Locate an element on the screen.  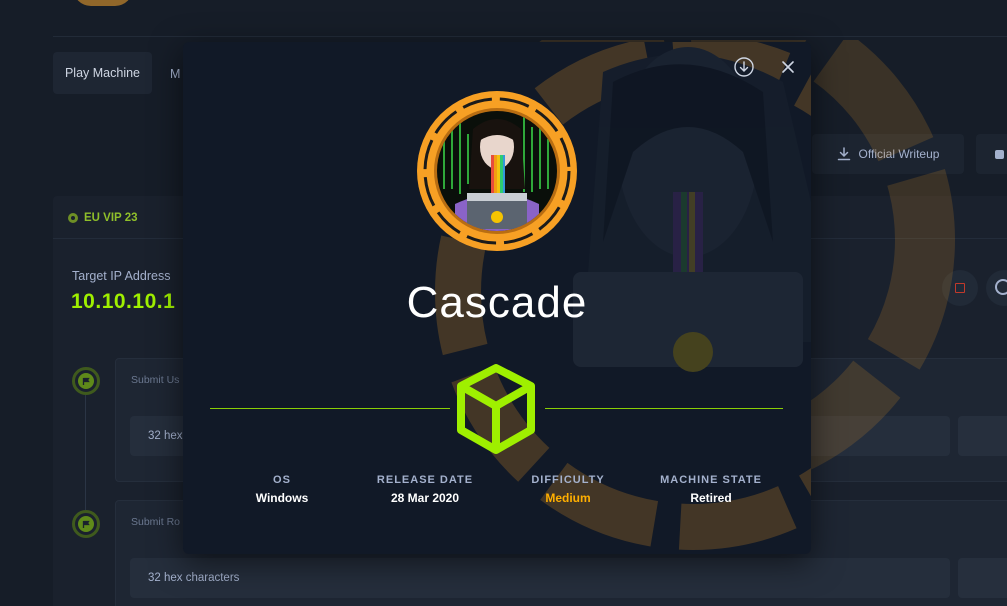
download-circle-icon is located at coordinates (744, 67).